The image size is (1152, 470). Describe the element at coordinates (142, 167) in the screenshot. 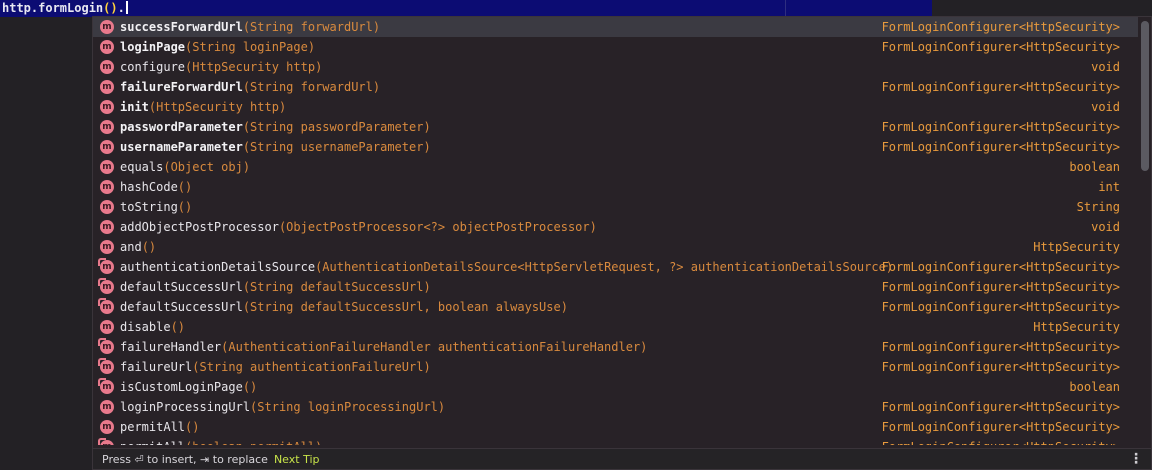

I see `method-name: equals` at that location.